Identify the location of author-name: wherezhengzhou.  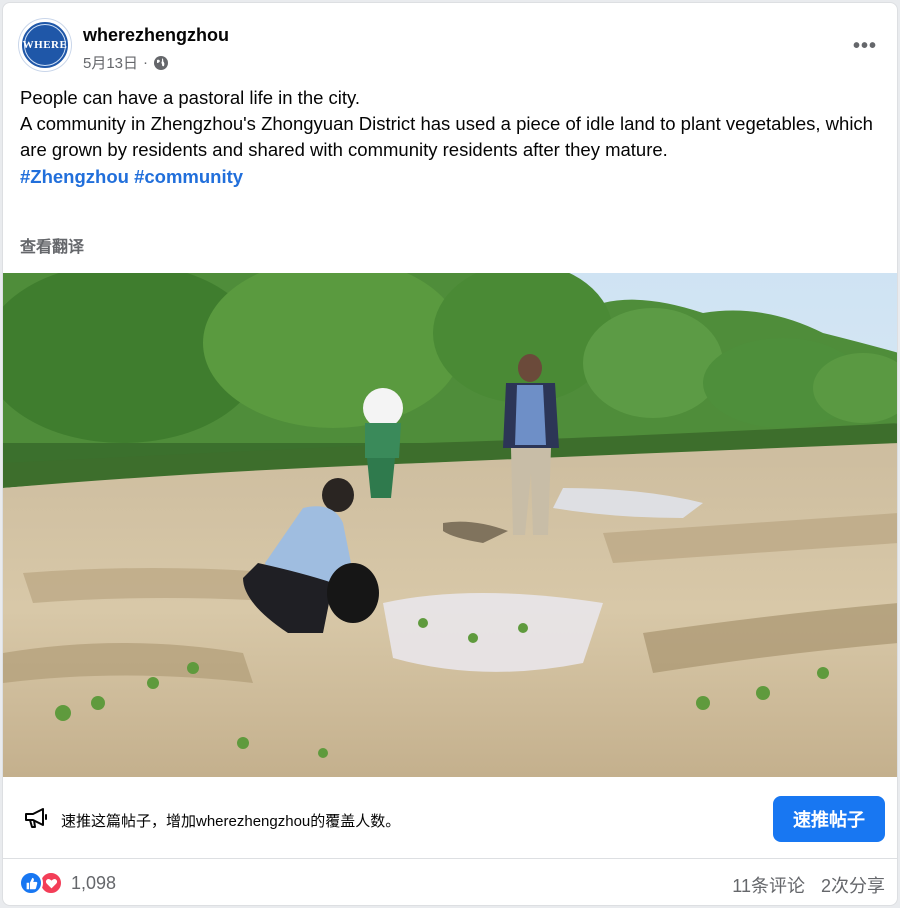
(156, 35).